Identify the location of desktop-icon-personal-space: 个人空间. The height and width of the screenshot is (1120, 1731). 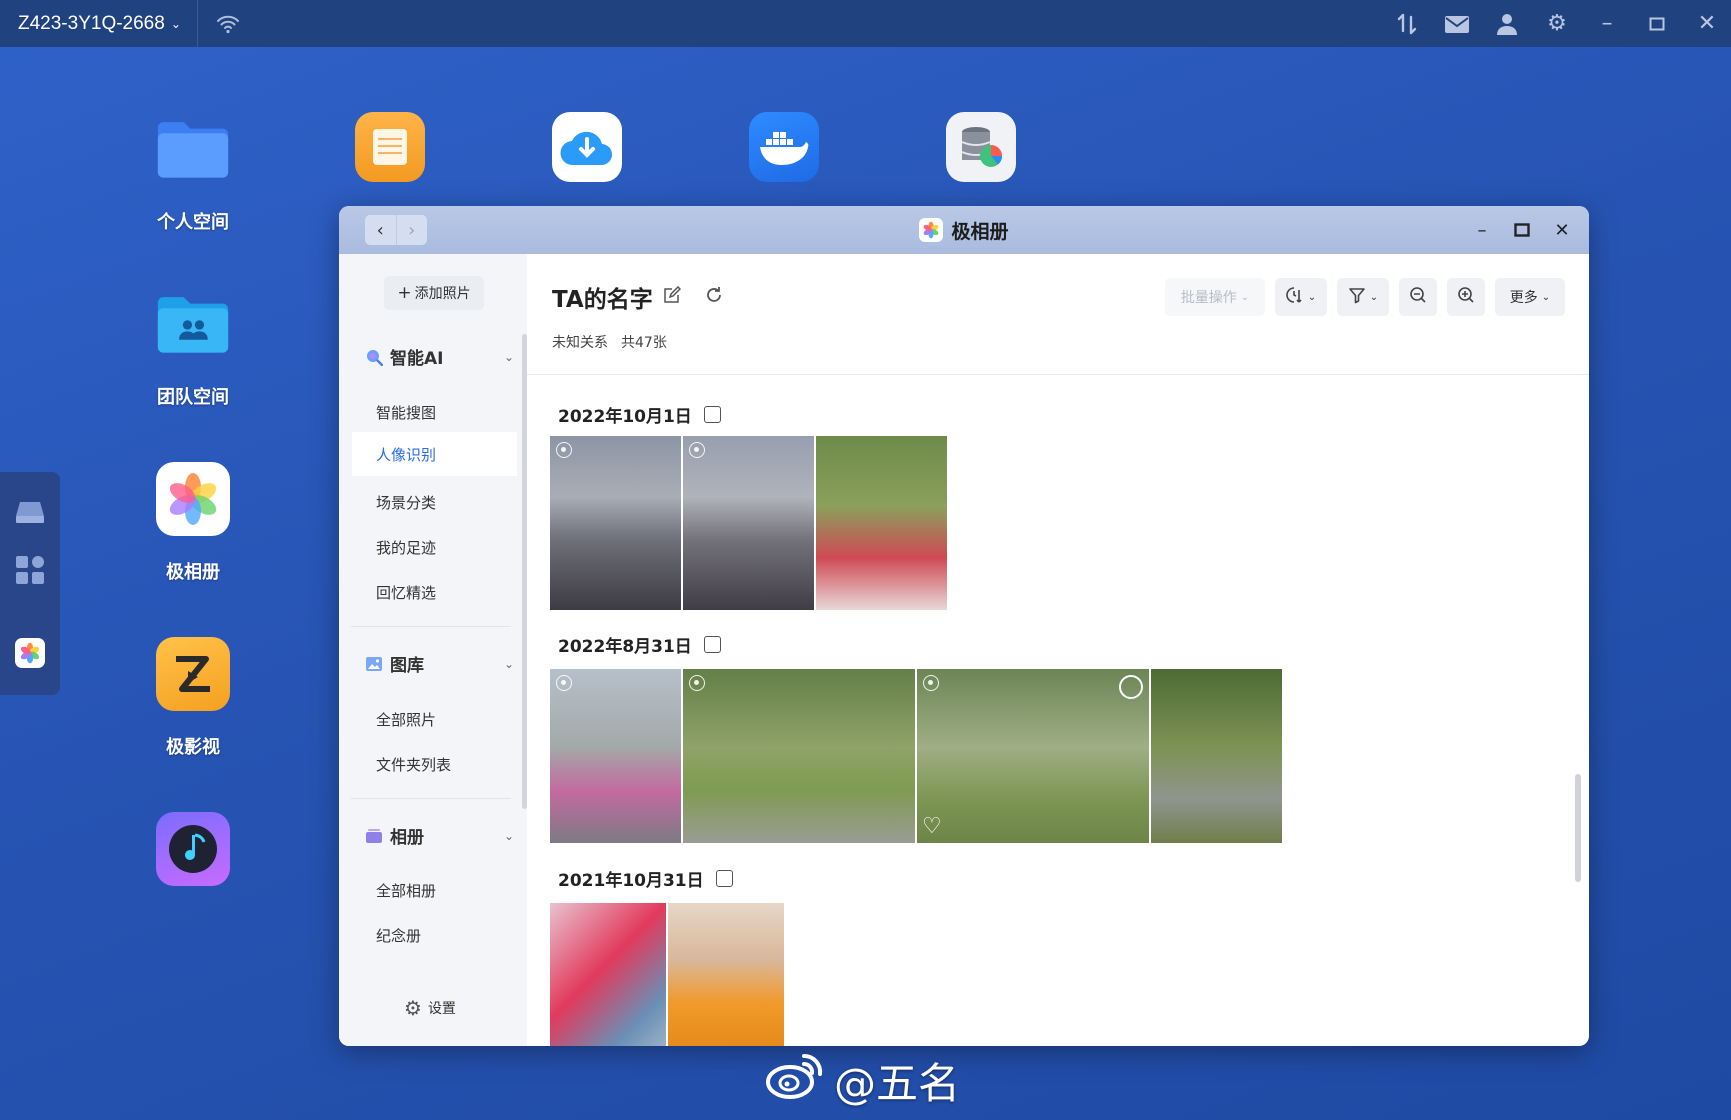
(193, 173).